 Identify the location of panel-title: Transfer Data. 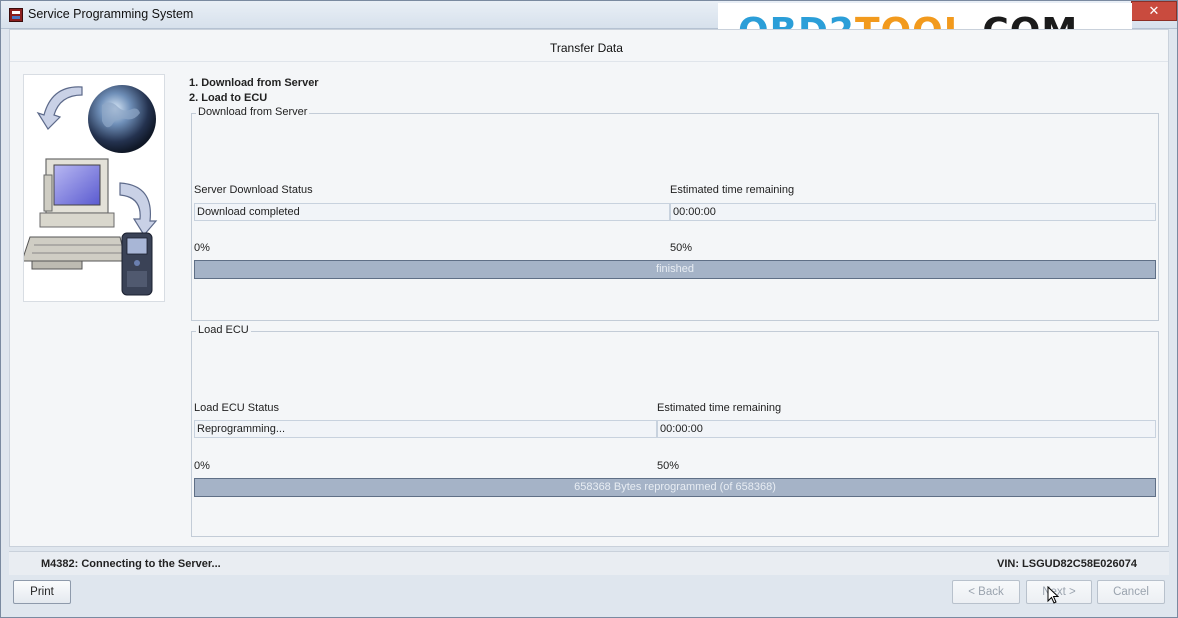
(586, 48).